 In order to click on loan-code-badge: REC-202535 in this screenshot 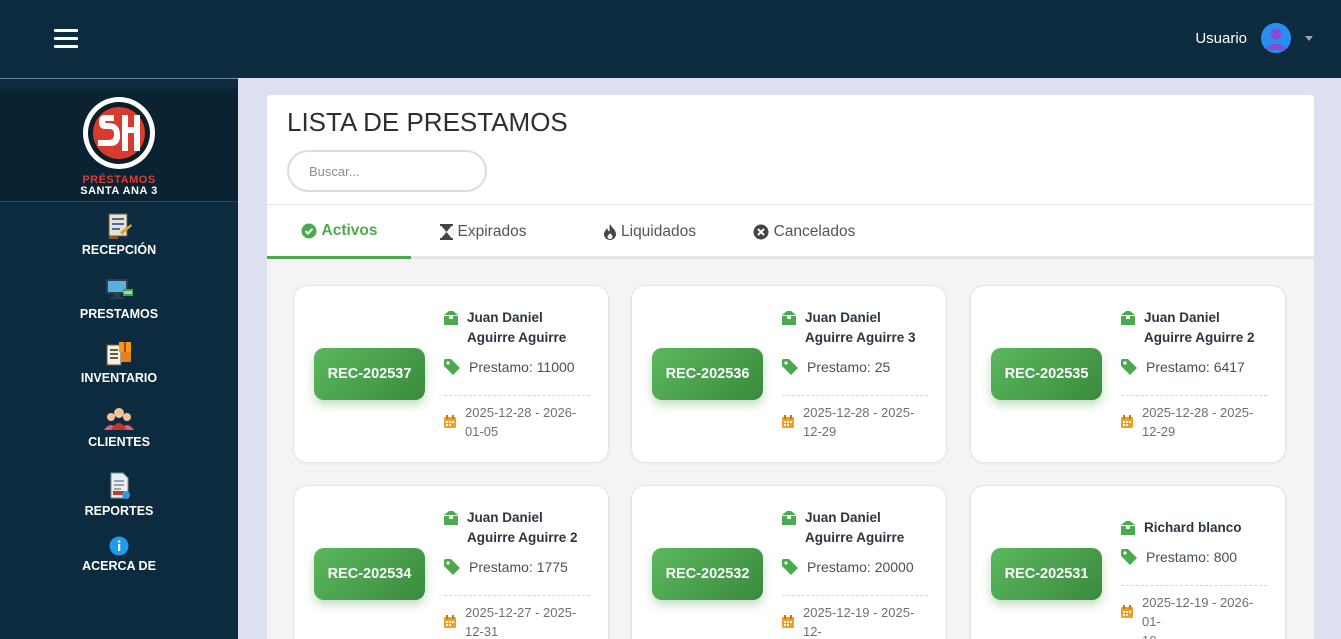, I will do `click(1046, 374)`.